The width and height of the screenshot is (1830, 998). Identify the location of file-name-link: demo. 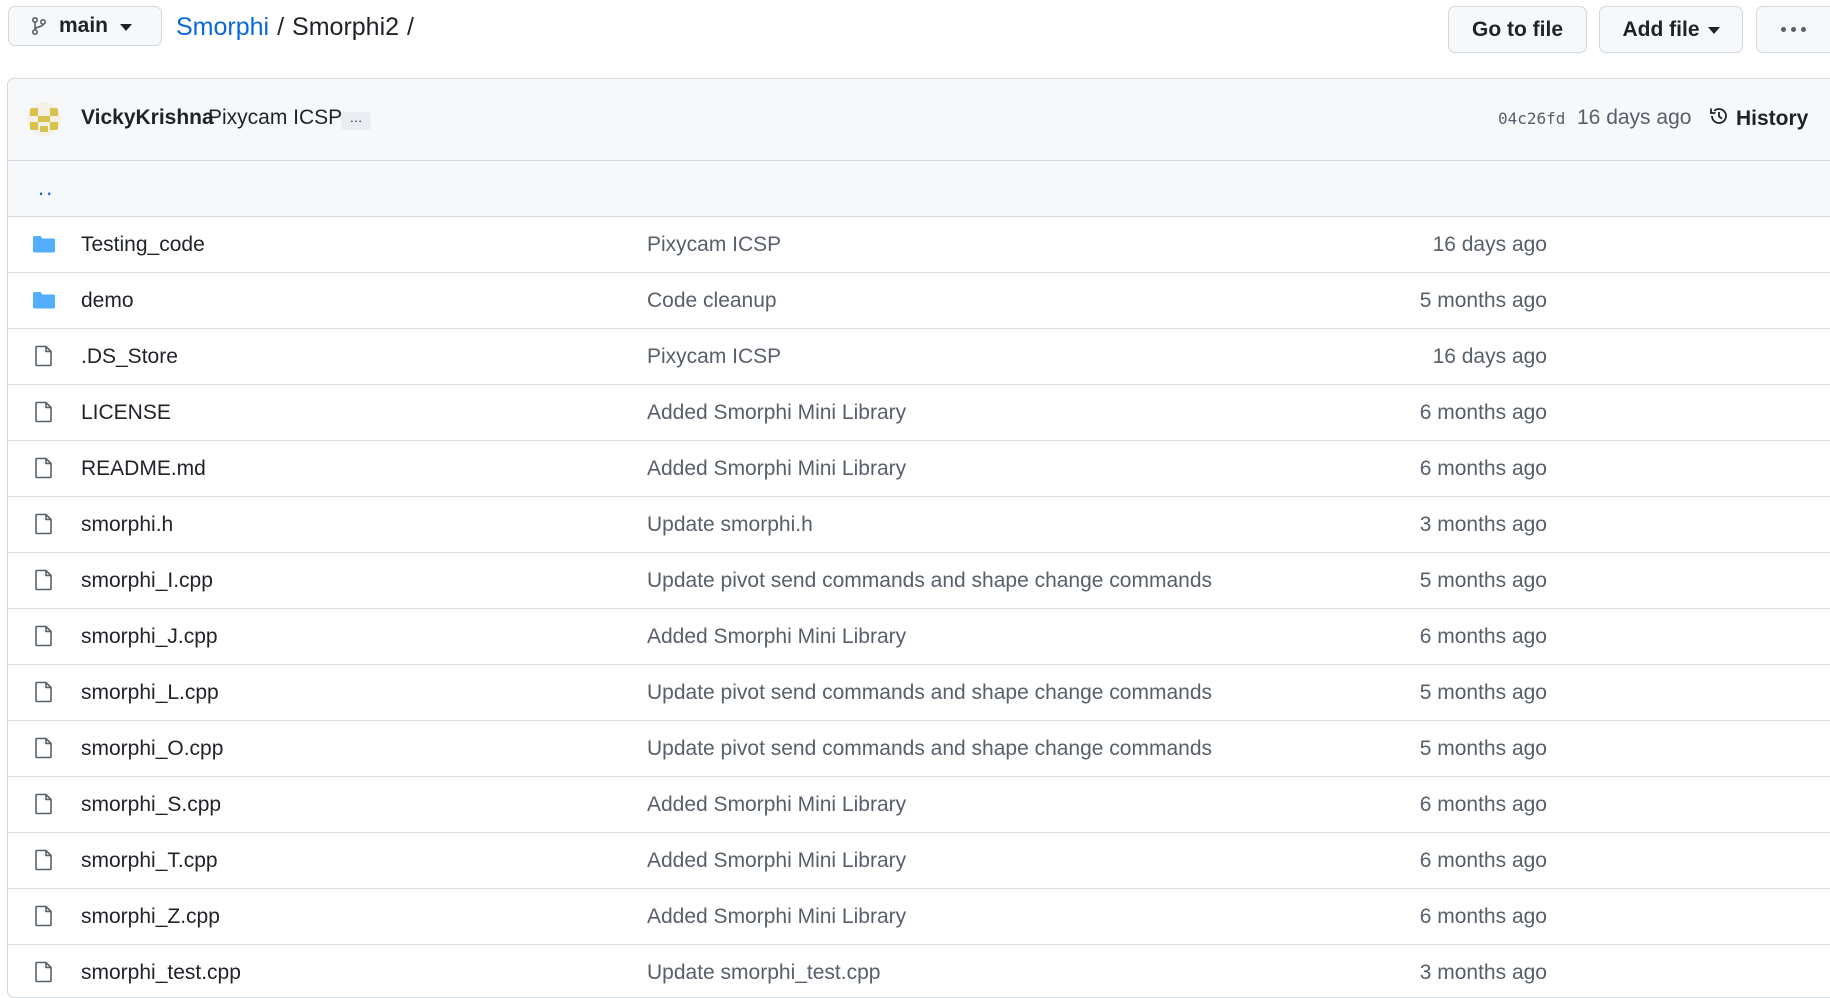
(107, 301).